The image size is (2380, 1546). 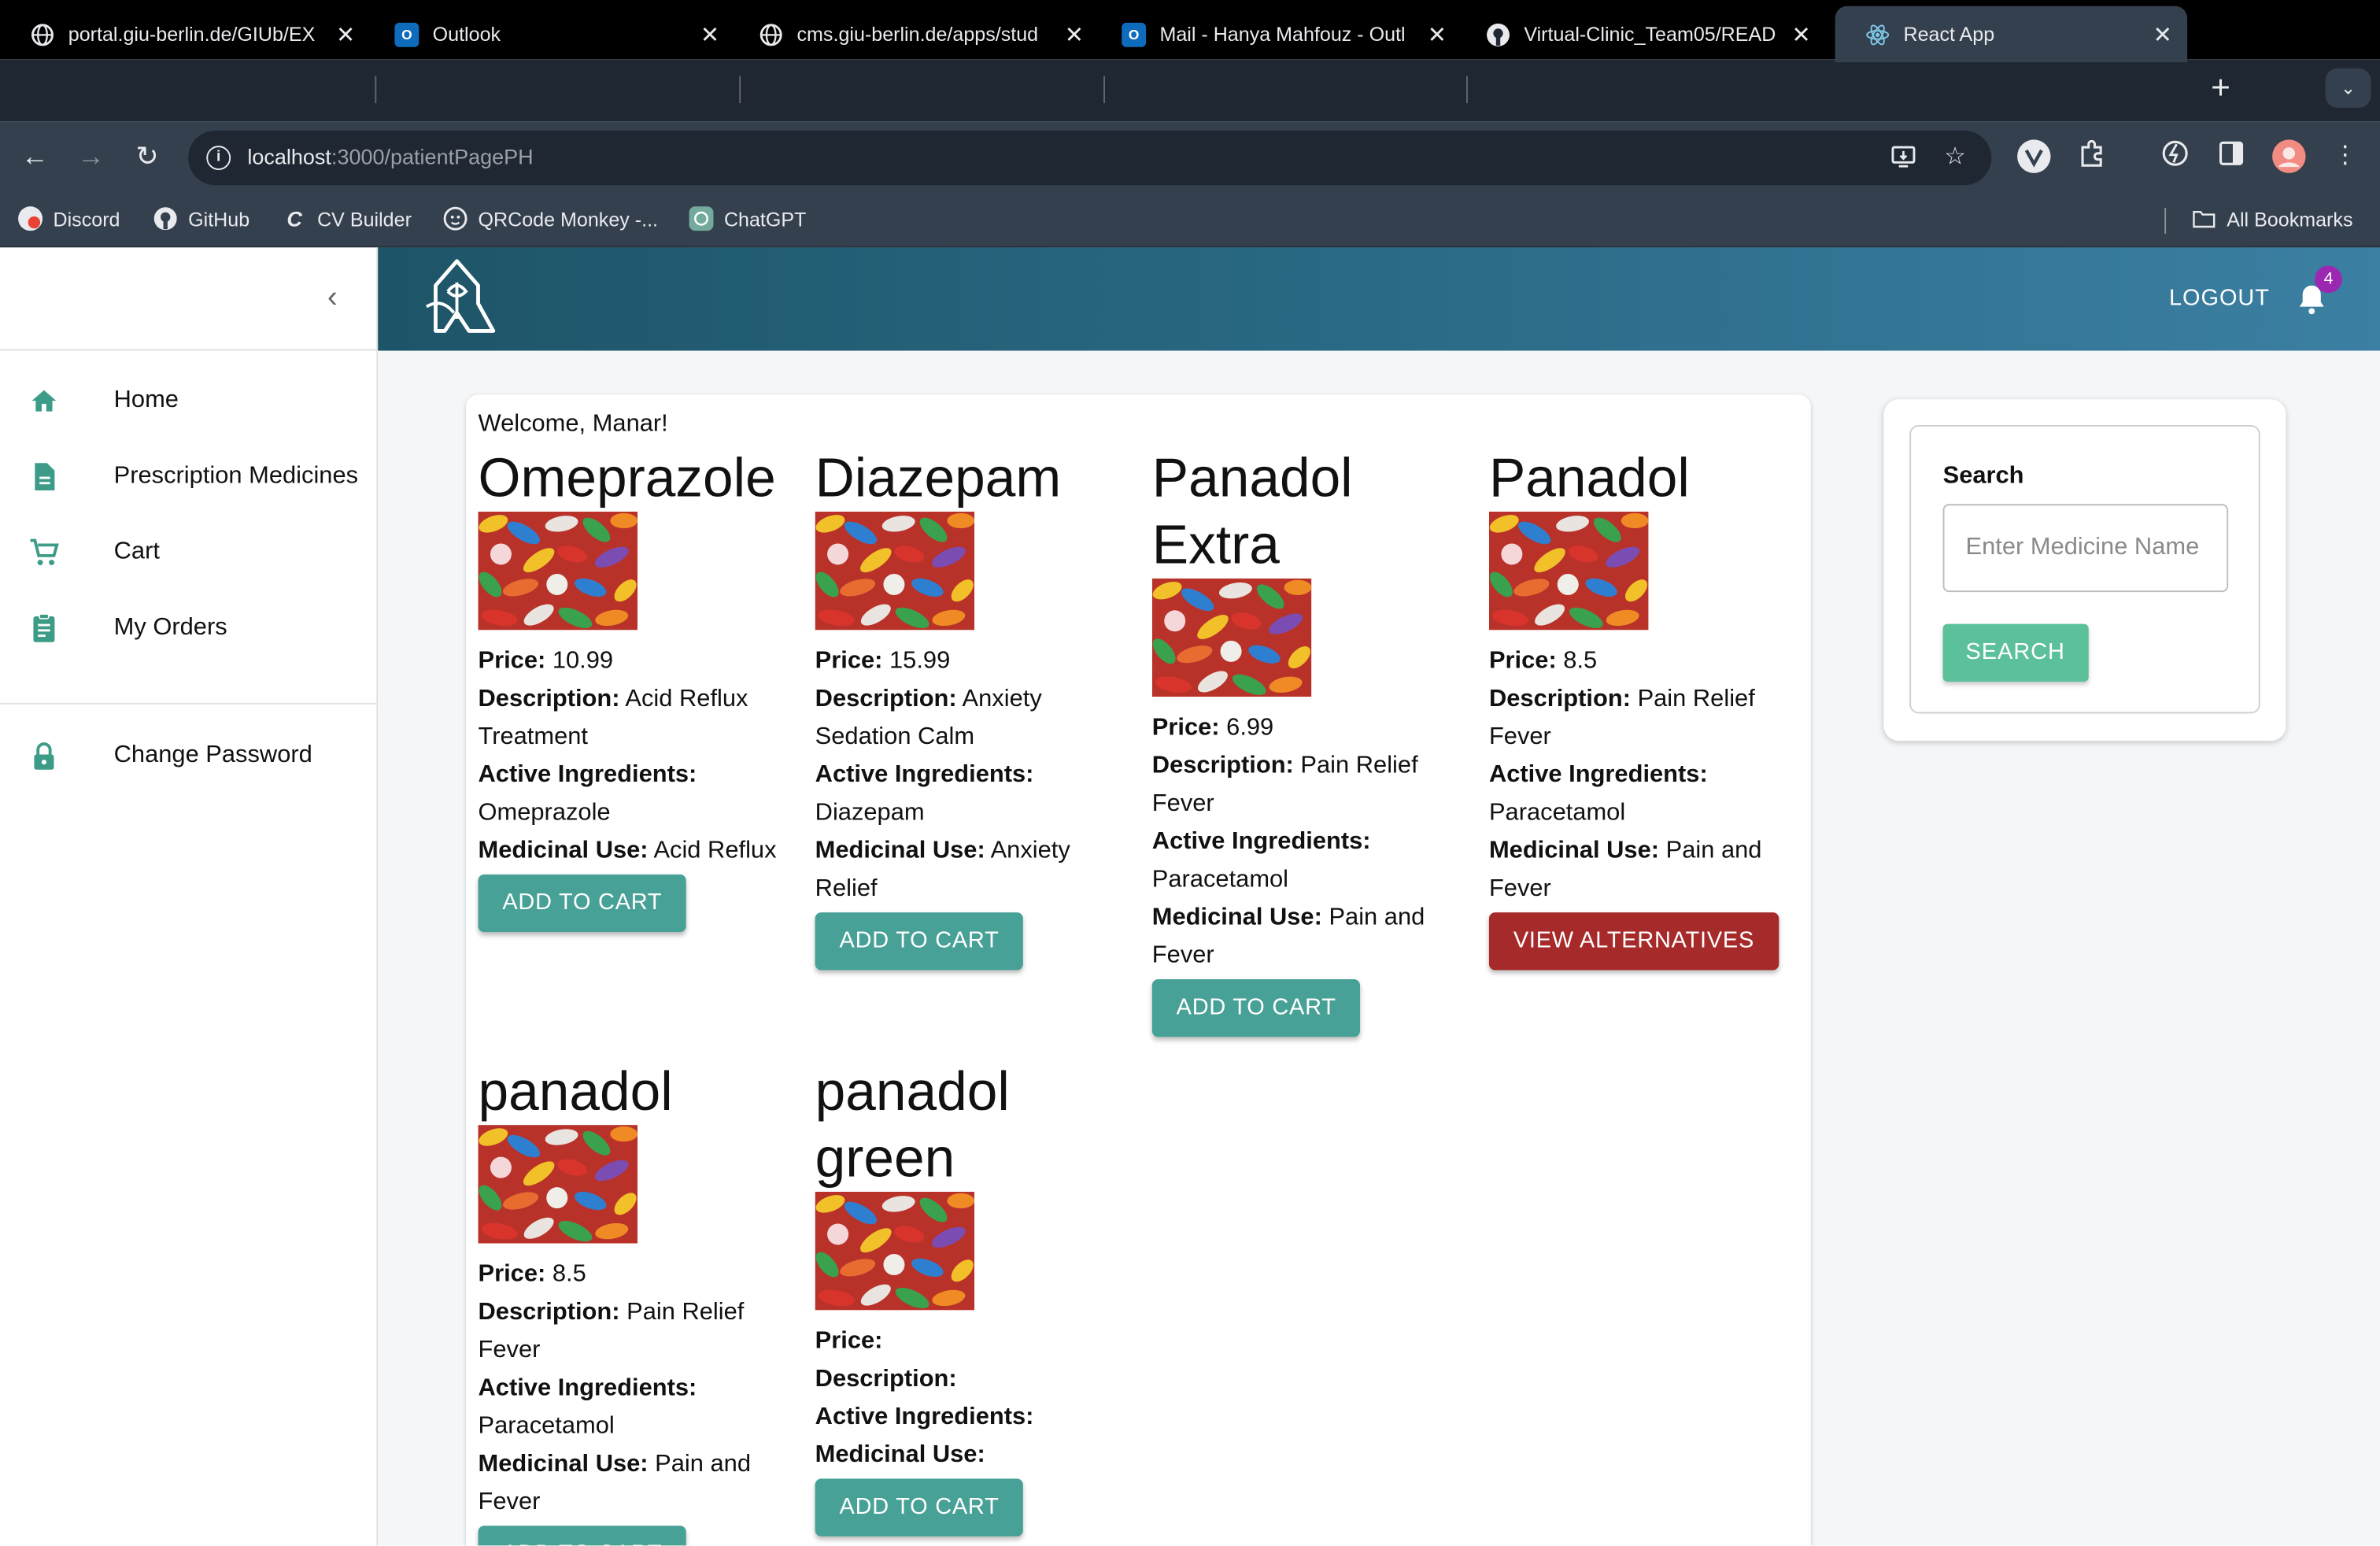 I want to click on browser-tab: Virtual-Clinic_Team05/READ ✕, so click(x=1641, y=34).